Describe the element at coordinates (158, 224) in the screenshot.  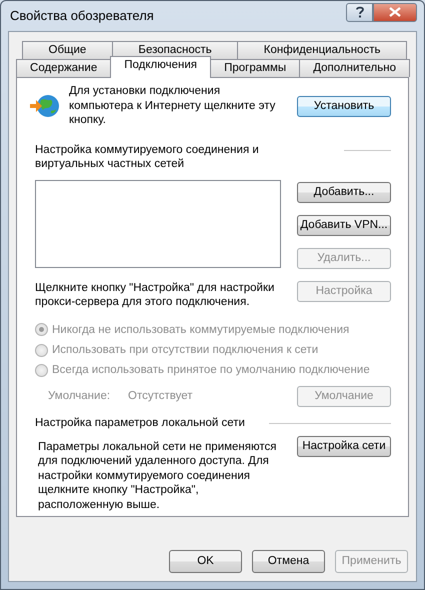
I see `connection-list` at that location.